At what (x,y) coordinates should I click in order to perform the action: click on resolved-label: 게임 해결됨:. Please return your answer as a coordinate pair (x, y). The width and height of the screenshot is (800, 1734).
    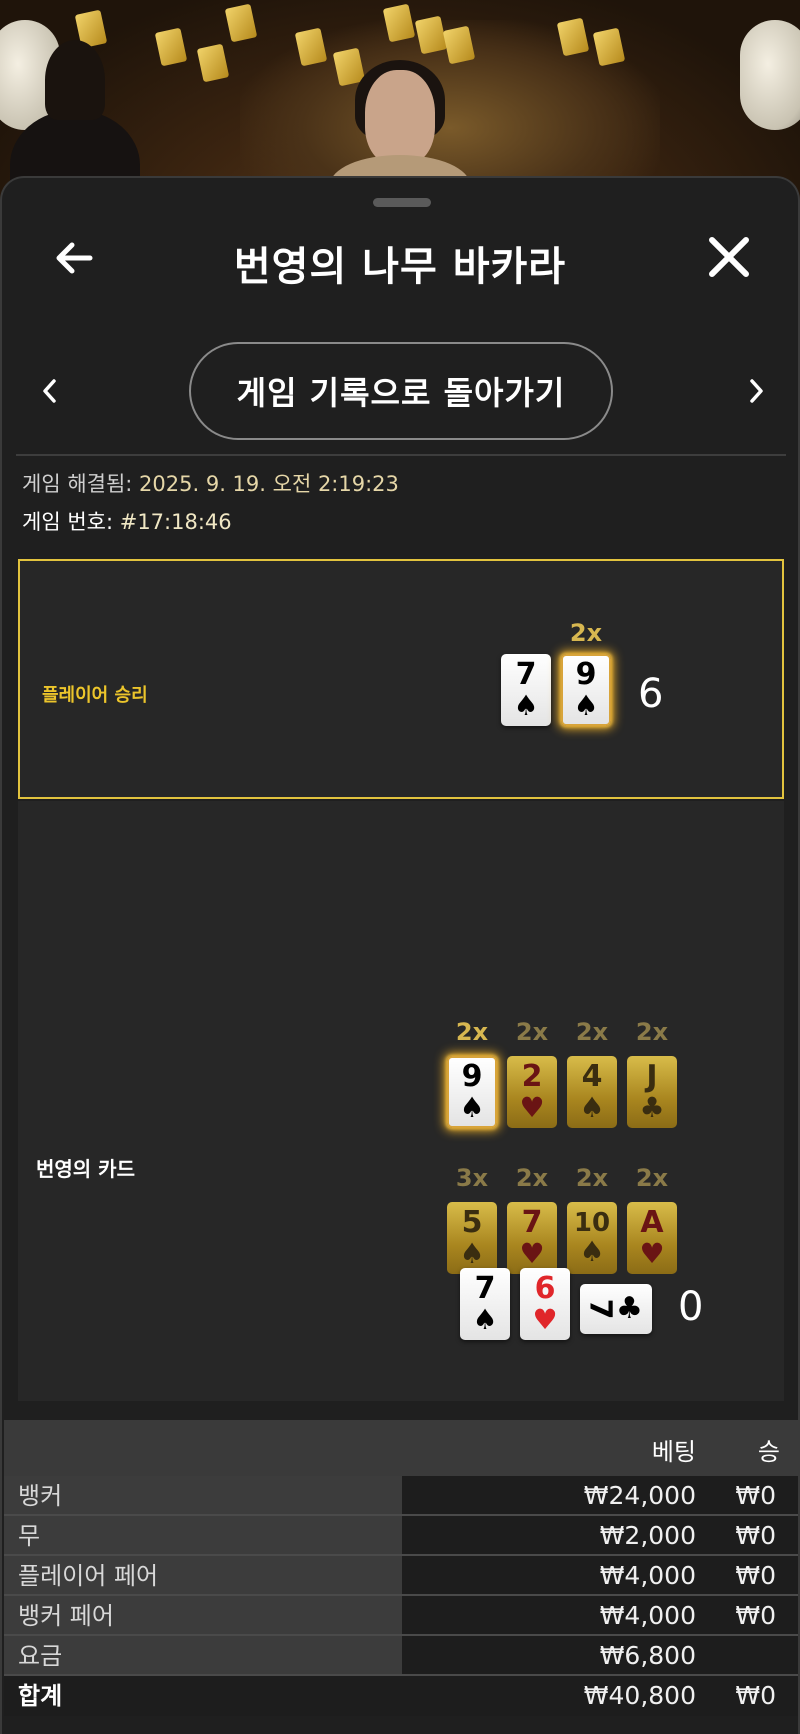
    Looking at the image, I should click on (77, 484).